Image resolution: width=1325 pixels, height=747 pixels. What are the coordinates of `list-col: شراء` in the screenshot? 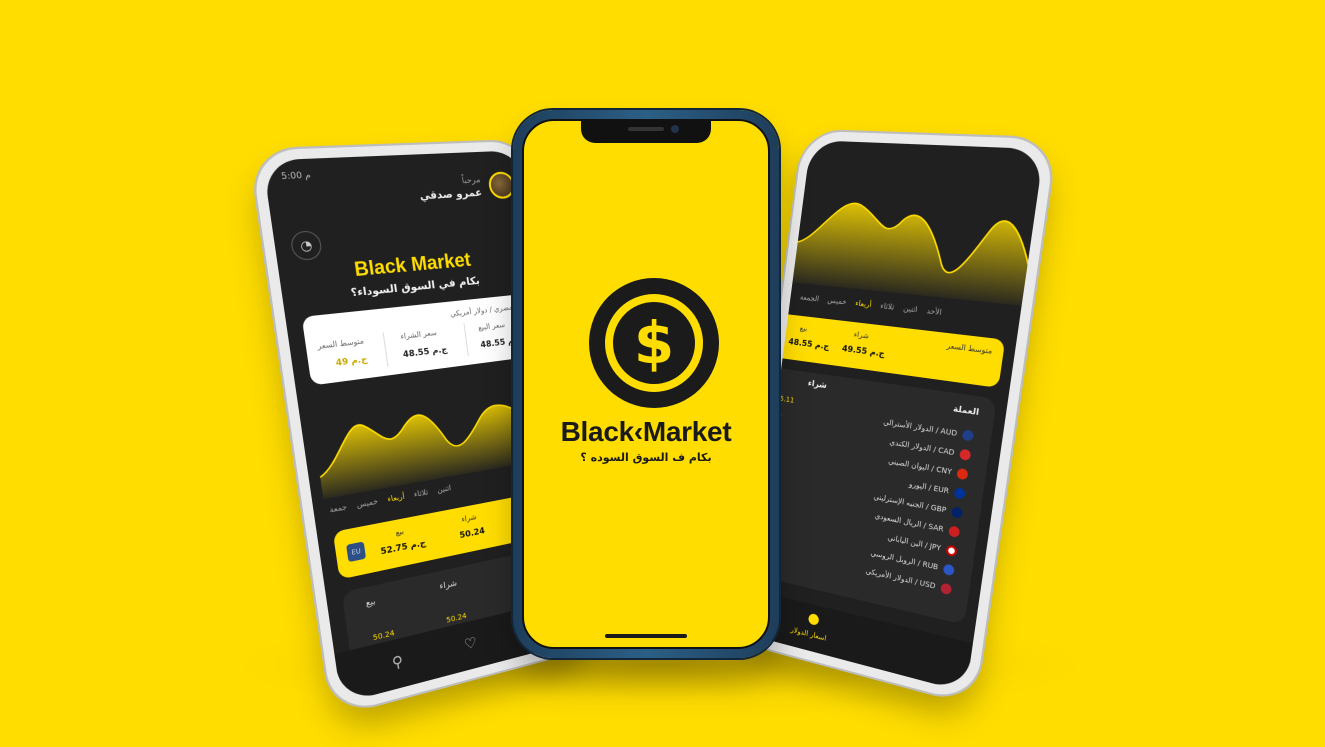 It's located at (817, 384).